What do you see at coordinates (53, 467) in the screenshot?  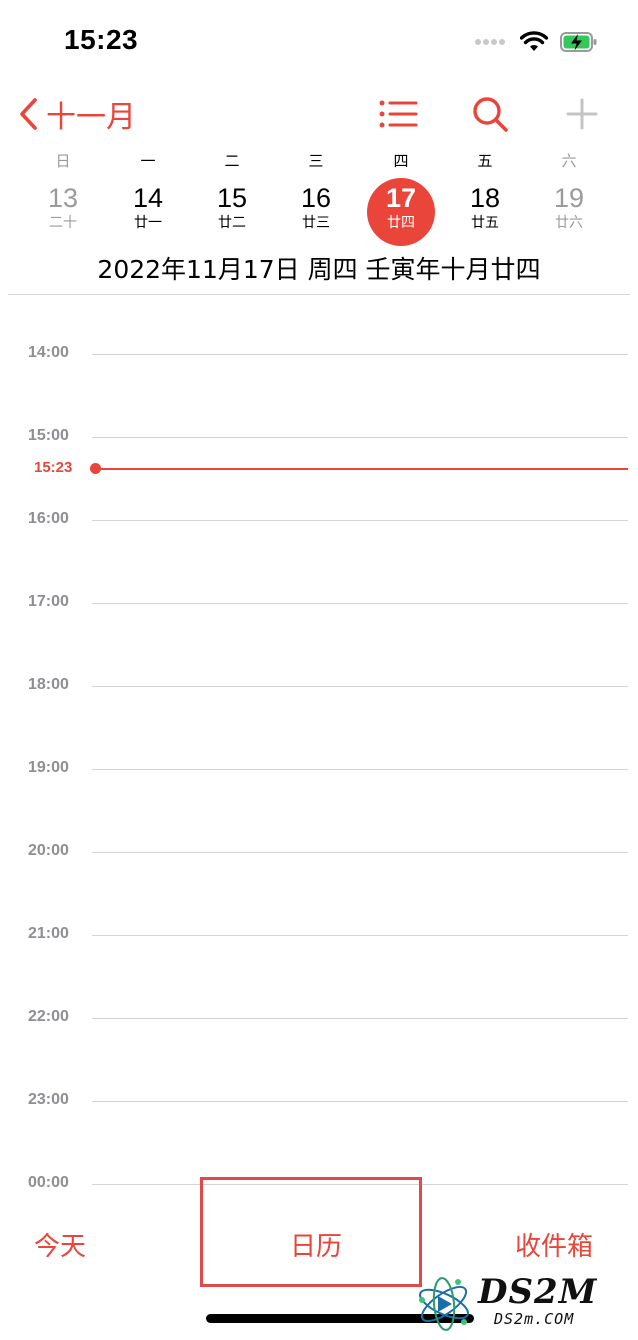 I see `current-time-label: 15:23` at bounding box center [53, 467].